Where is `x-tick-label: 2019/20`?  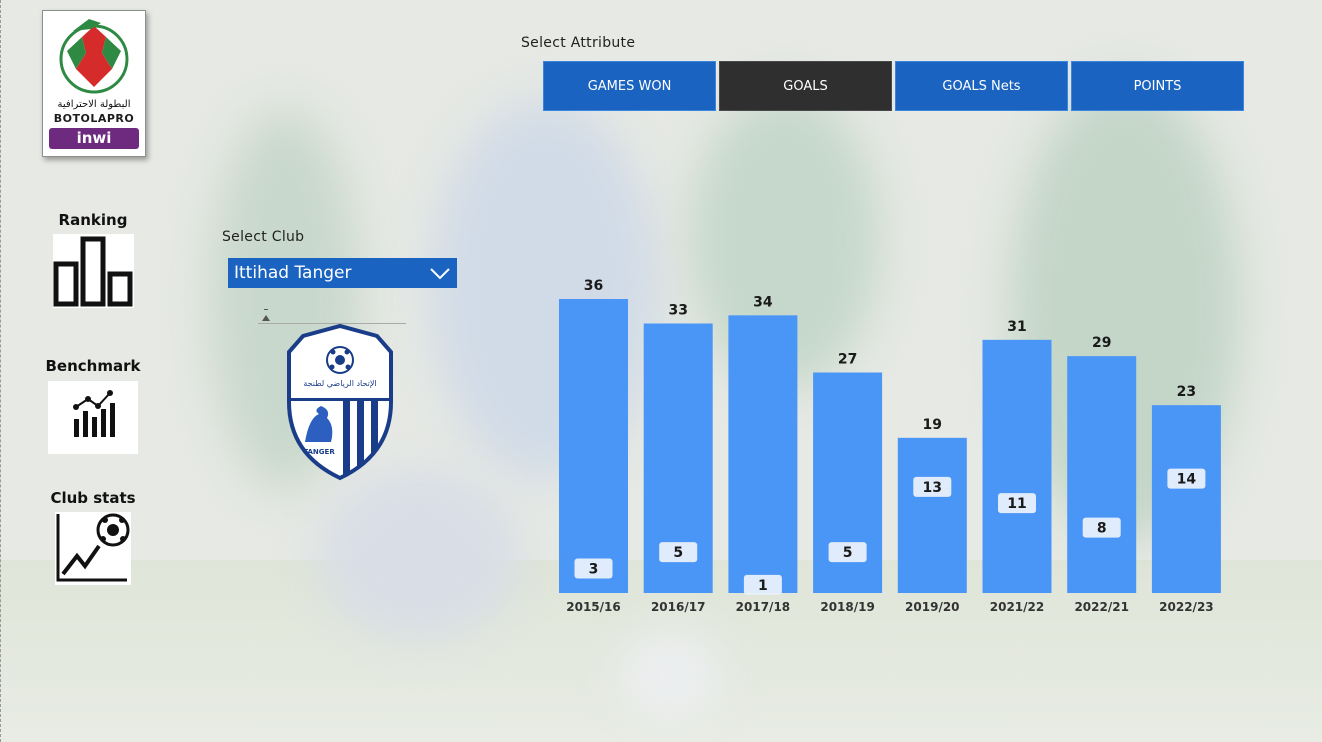
x-tick-label: 2019/20 is located at coordinates (932, 607).